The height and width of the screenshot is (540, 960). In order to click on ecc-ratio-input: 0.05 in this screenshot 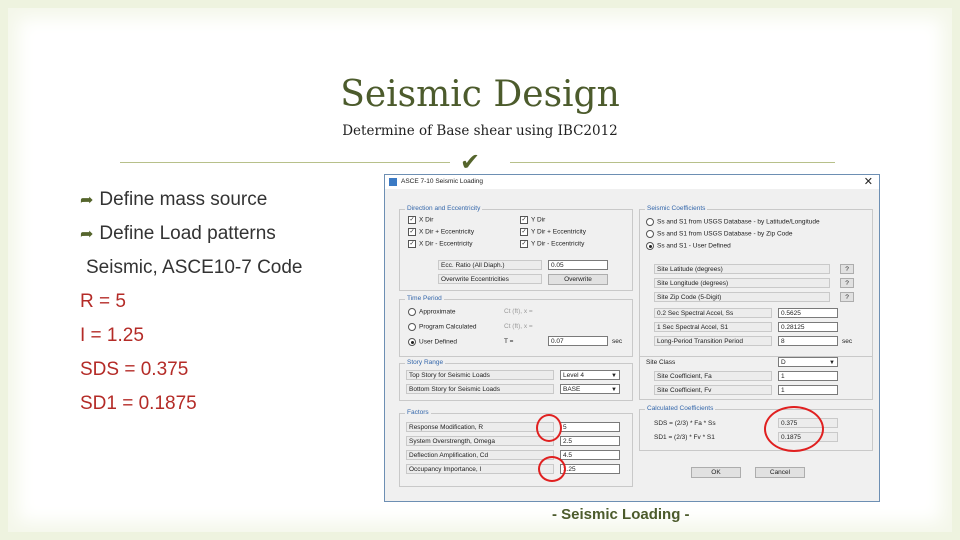, I will do `click(578, 265)`.